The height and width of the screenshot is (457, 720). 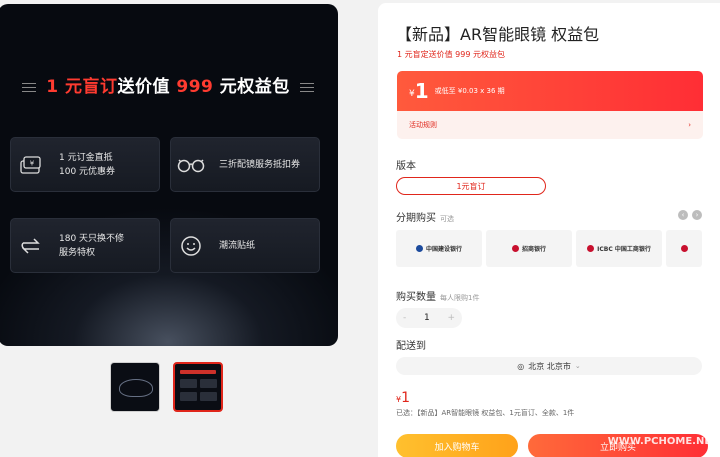 What do you see at coordinates (550, 91) in the screenshot?
I see `price-banner: ¥ 1 或低至 ¥0.03 x 36 期` at bounding box center [550, 91].